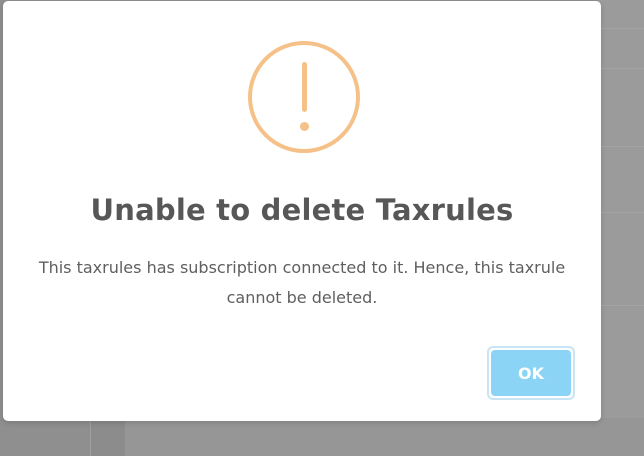  What do you see at coordinates (304, 126) in the screenshot?
I see `exclamation-dot` at bounding box center [304, 126].